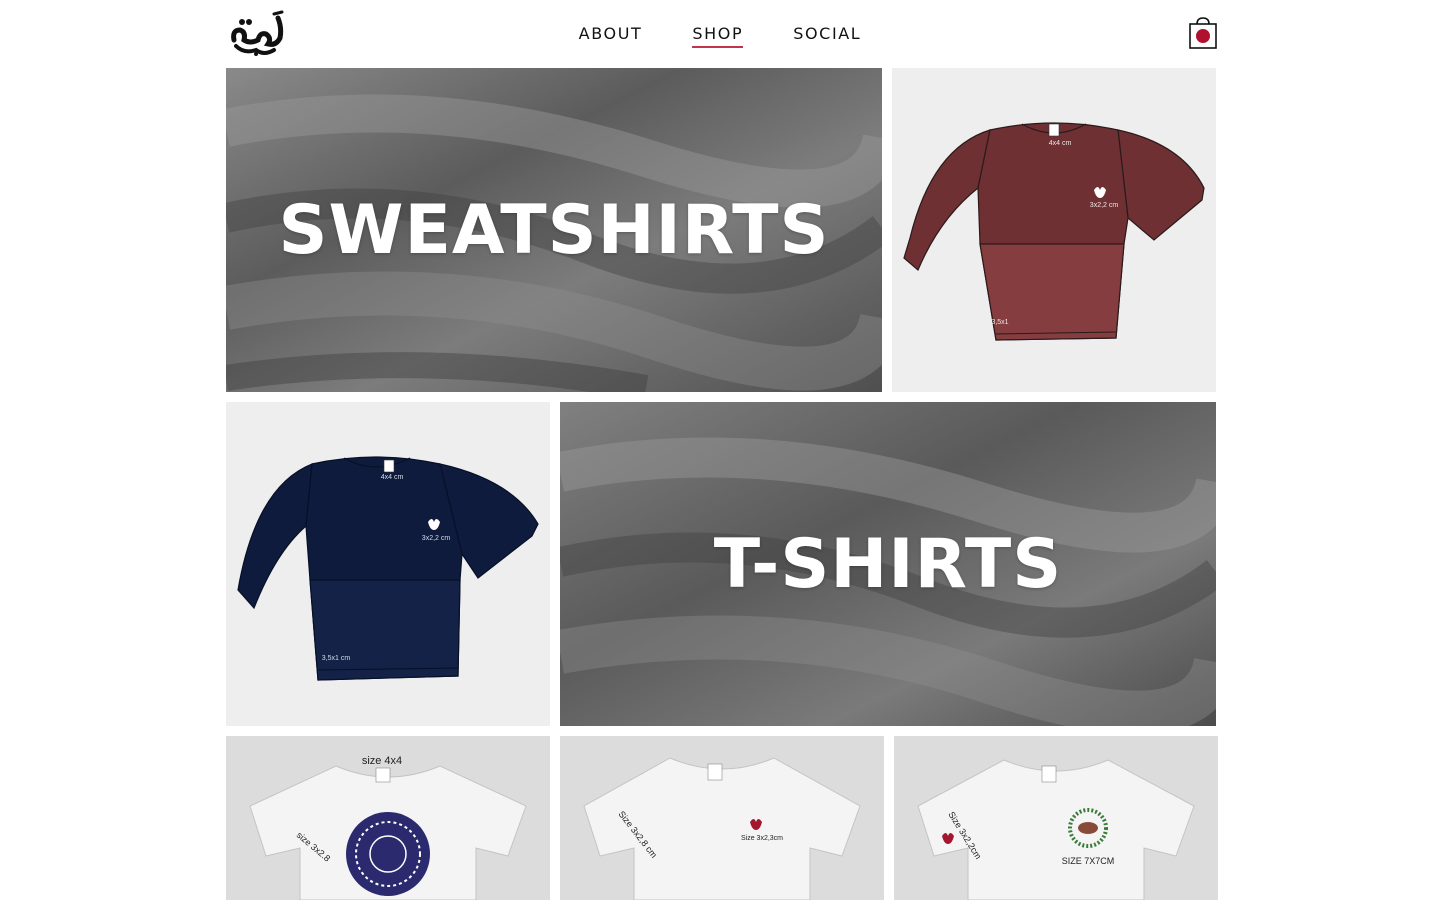  Describe the element at coordinates (1203, 36) in the screenshot. I see `cart-indicator-icon` at that location.